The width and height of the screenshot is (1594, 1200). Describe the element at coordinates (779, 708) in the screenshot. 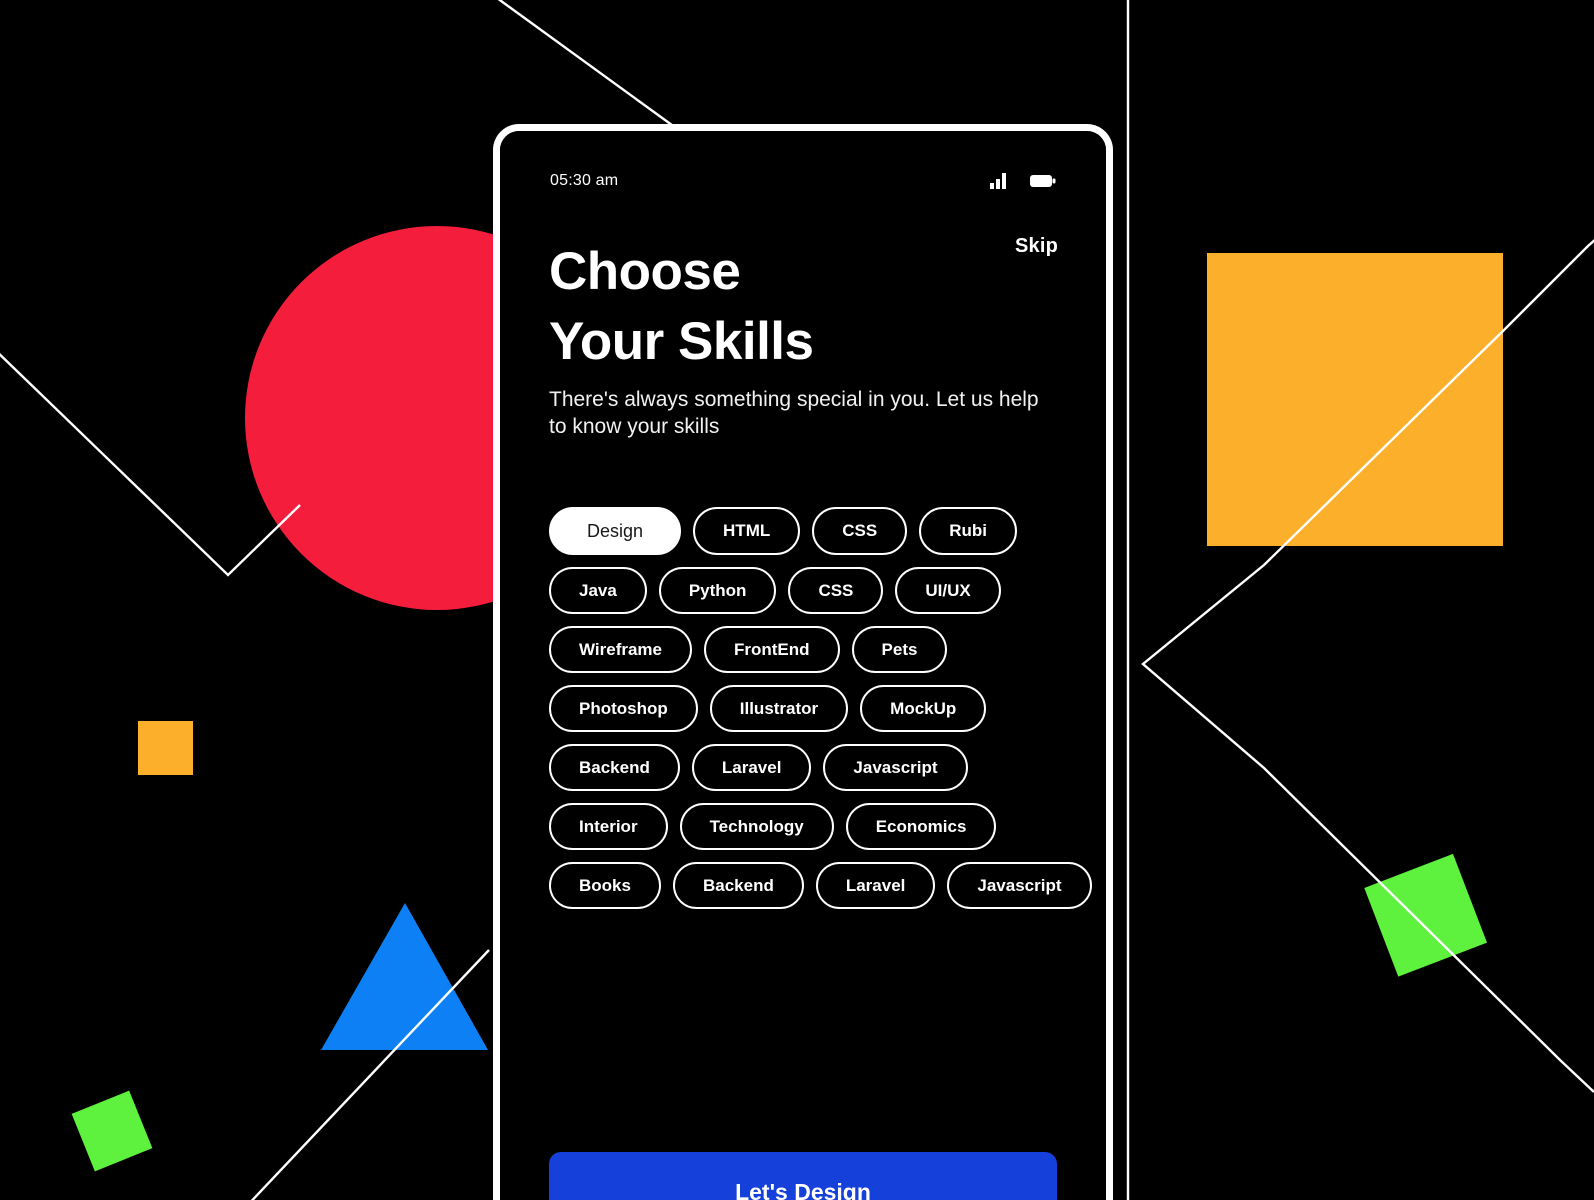

I see `skill-chip: Illustrator` at that location.